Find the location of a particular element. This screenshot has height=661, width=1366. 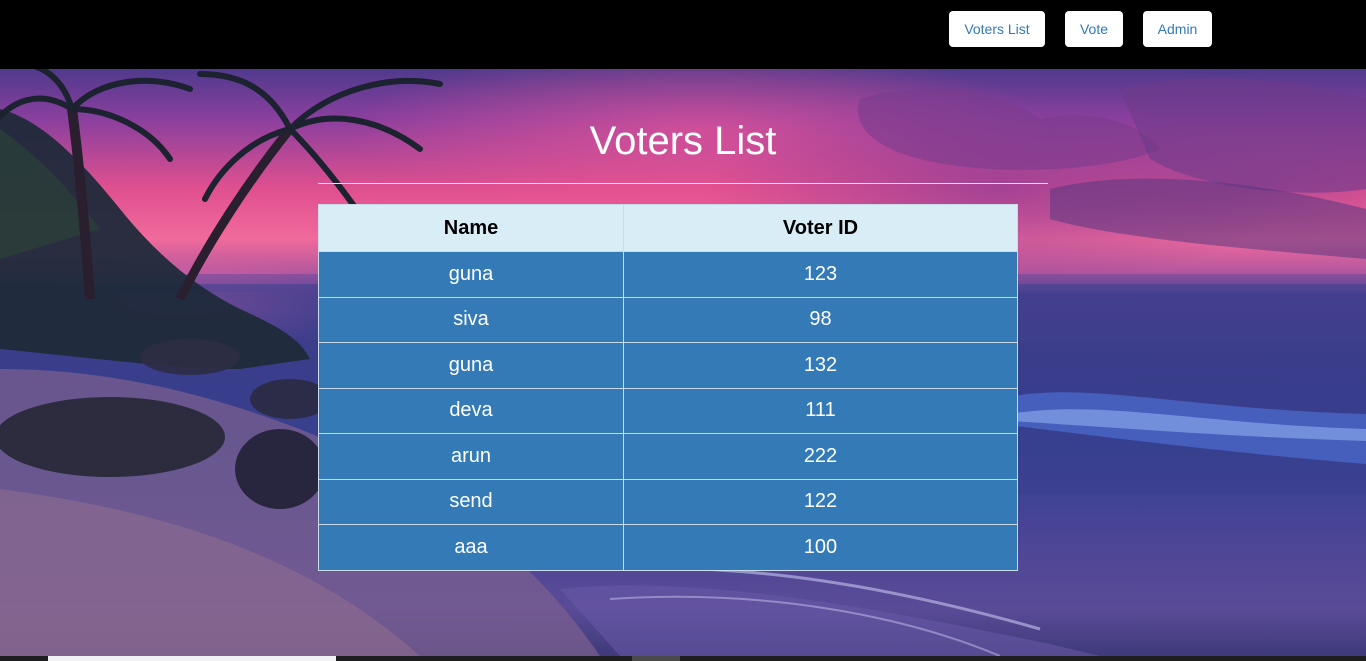

table-row: guna 132 is located at coordinates (668, 365).